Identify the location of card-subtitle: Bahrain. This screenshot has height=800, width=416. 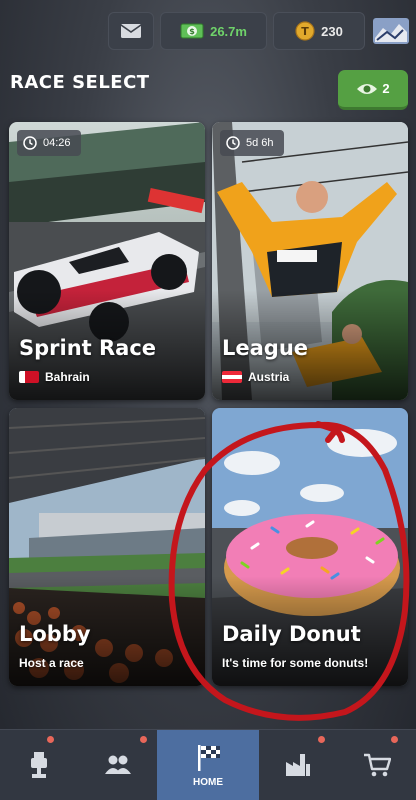
(54, 377).